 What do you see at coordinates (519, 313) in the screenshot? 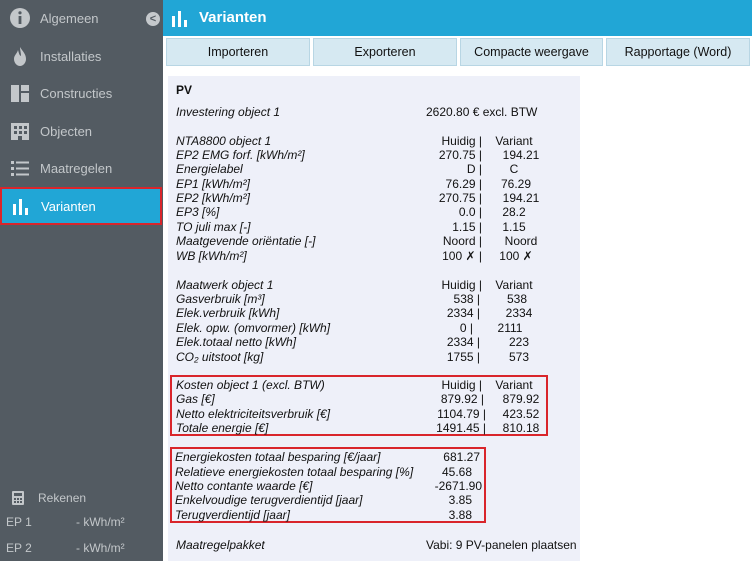
I see `maatwerk-row-variant: 2334` at bounding box center [519, 313].